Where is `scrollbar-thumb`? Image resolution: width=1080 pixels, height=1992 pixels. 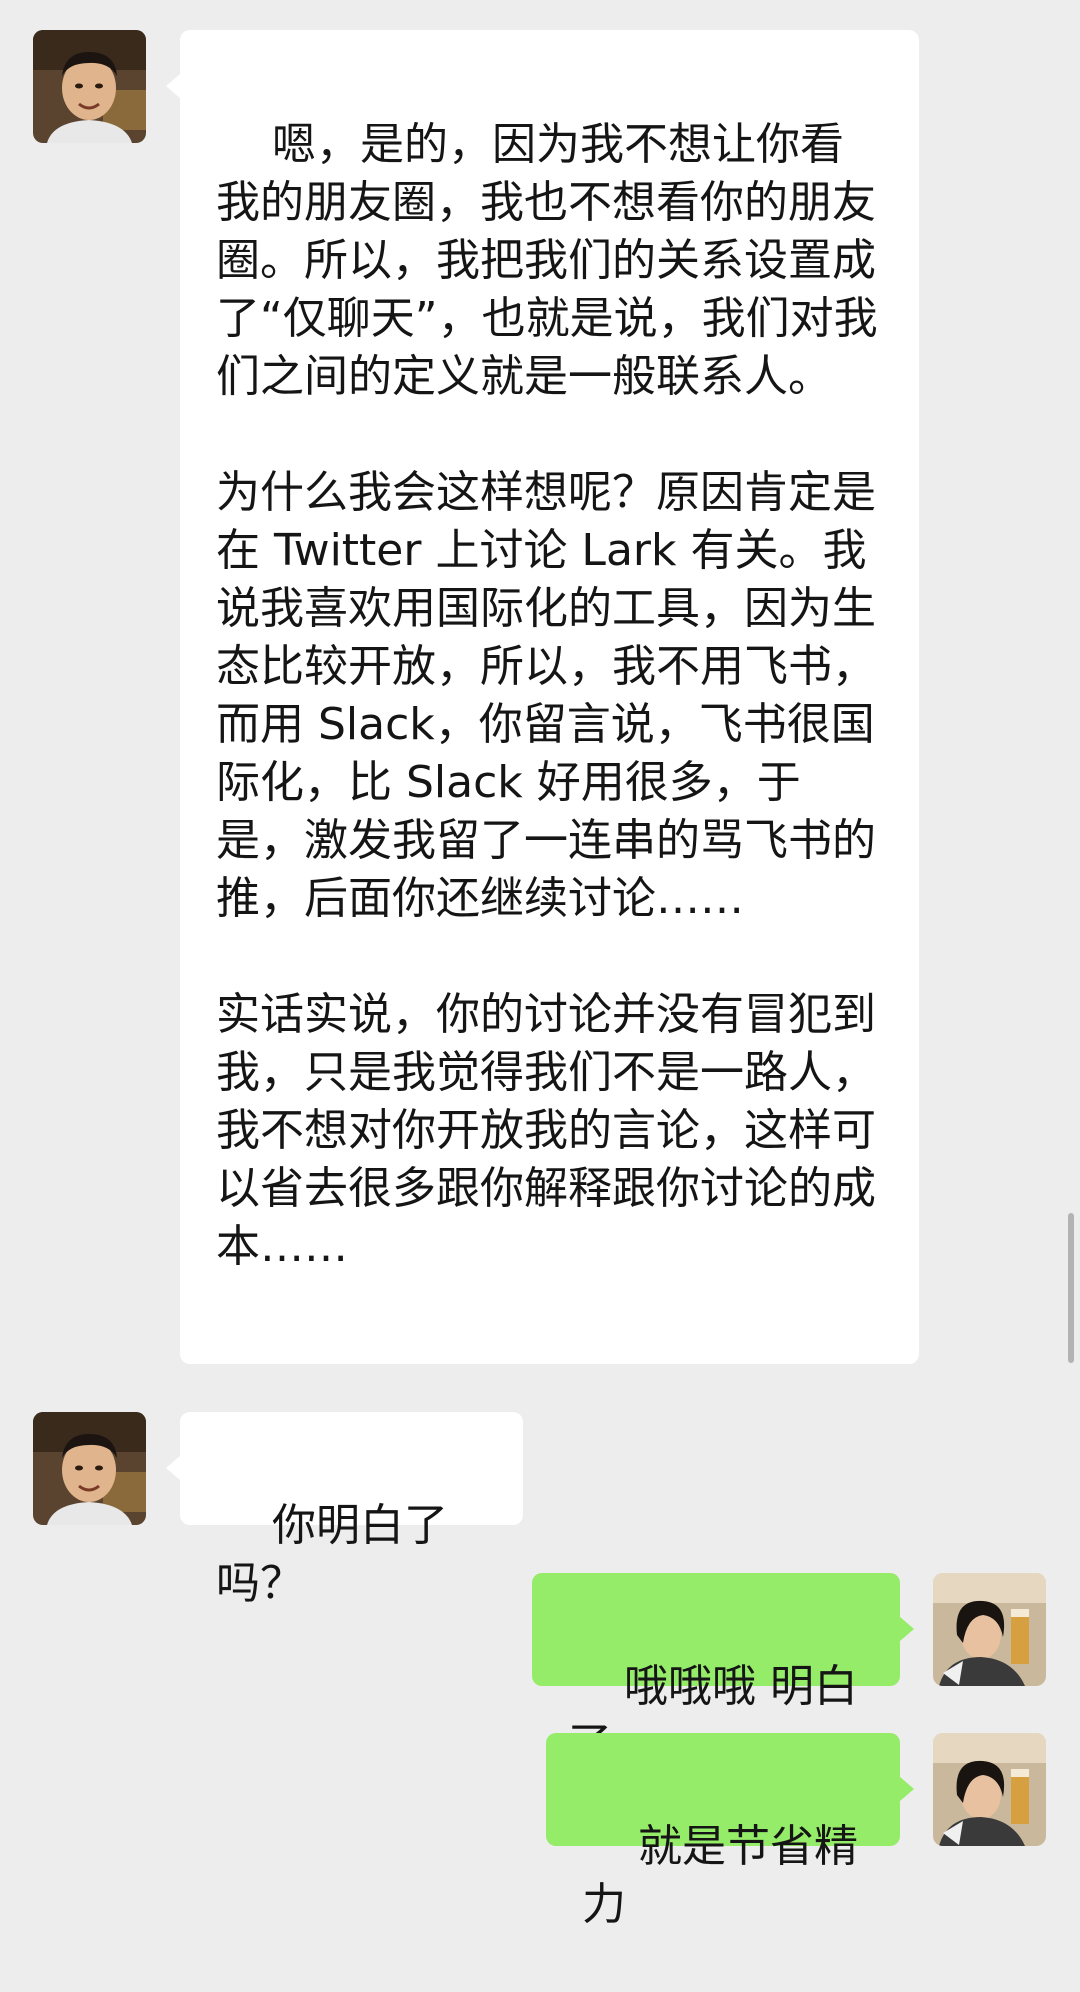
scrollbar-thumb is located at coordinates (1071, 1288).